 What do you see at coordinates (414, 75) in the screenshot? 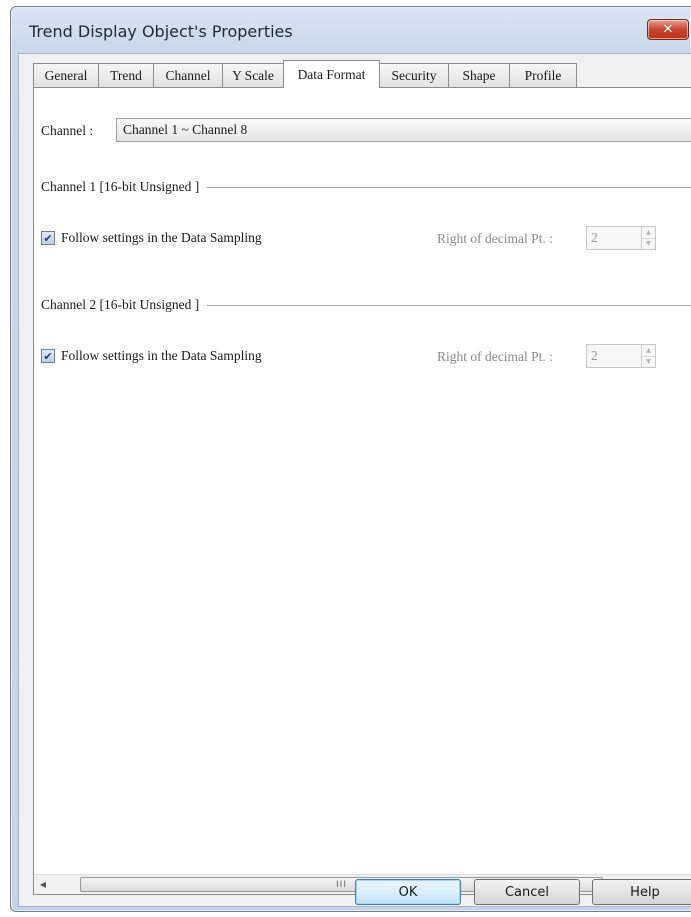
I see `tab-security: Security` at bounding box center [414, 75].